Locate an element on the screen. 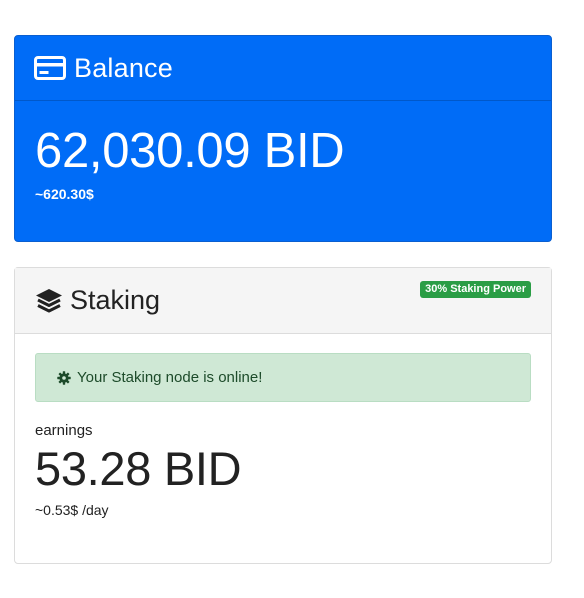 The width and height of the screenshot is (584, 598). balance-amount: 62,030.09 BID is located at coordinates (190, 151).